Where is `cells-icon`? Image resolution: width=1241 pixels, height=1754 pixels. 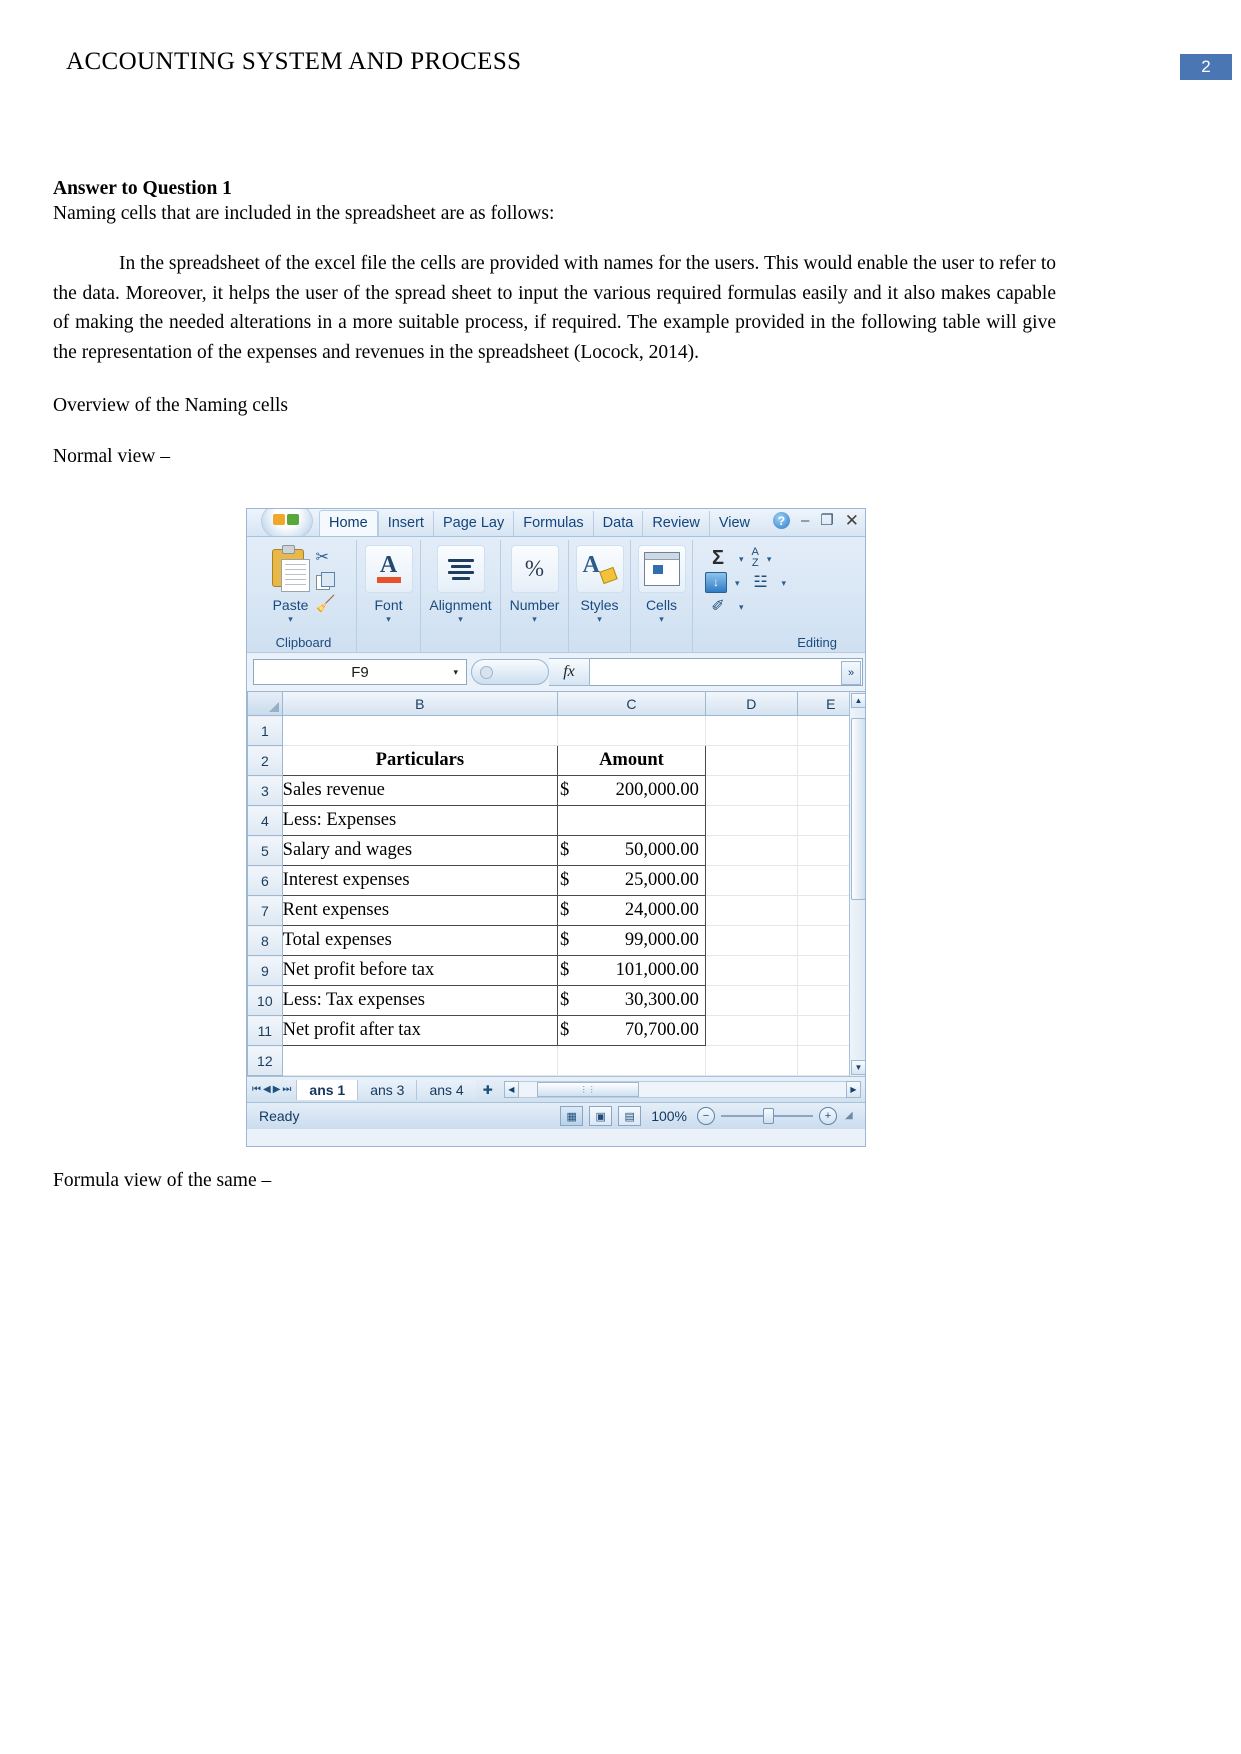
cells-icon is located at coordinates (661, 569).